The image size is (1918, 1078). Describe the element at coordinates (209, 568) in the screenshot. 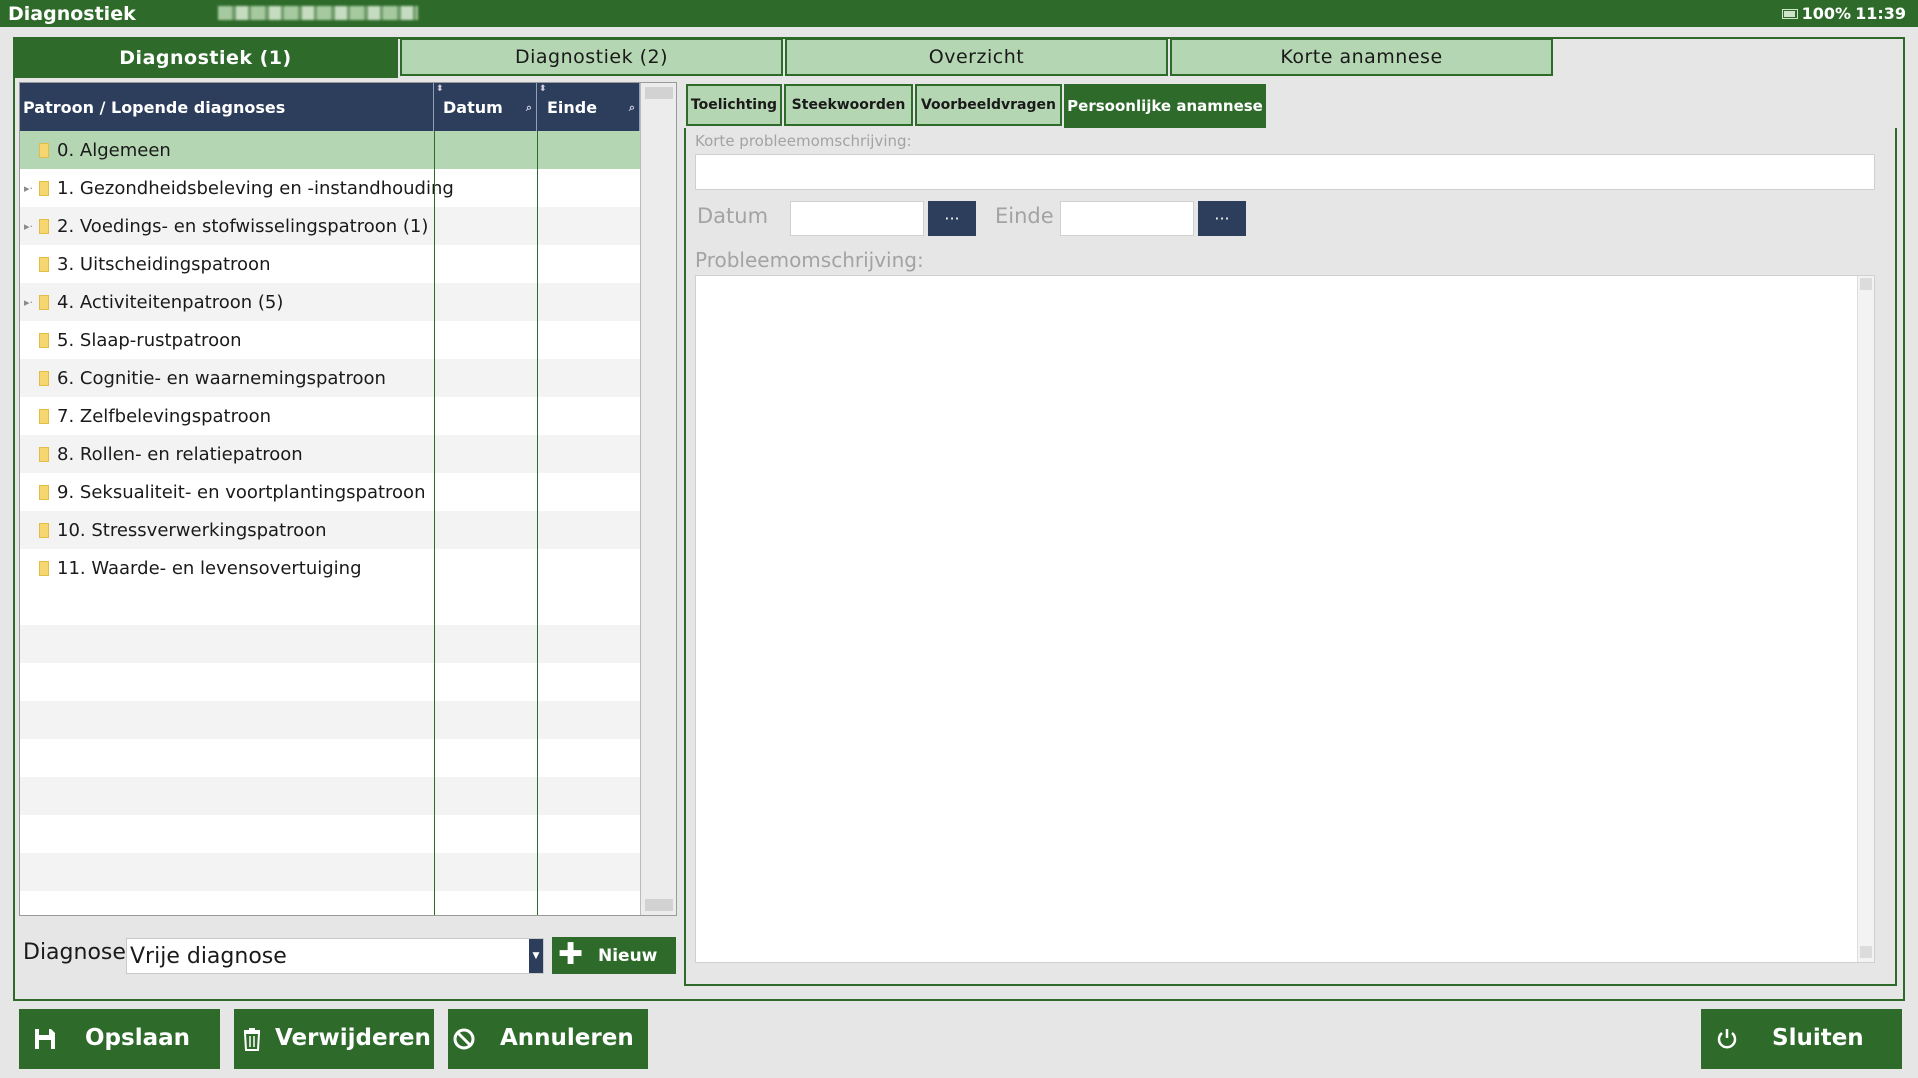

I see `list-item-label: 11. Waarde- en levensovertuiging` at that location.